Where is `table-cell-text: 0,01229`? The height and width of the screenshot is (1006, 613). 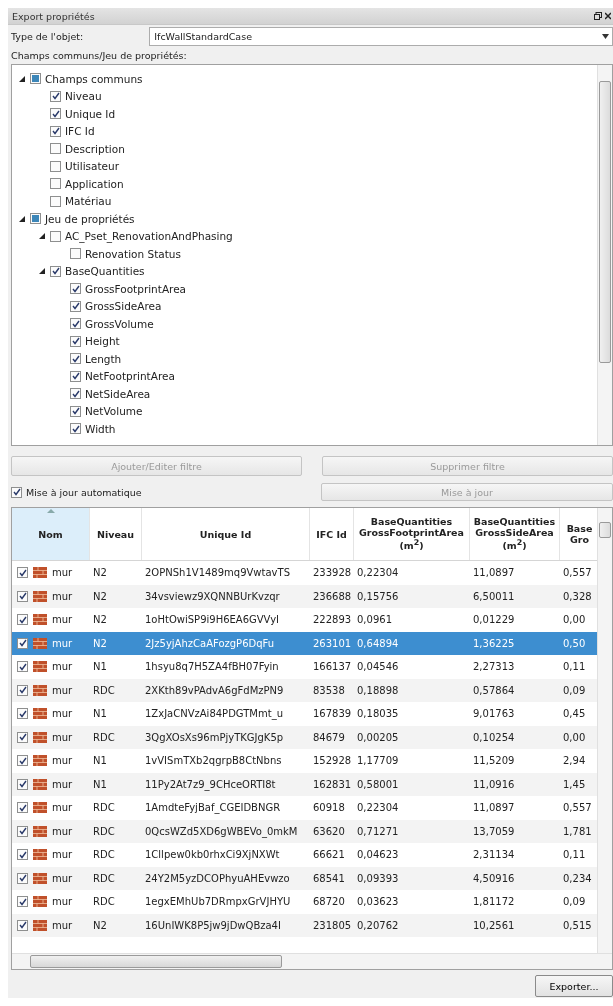 table-cell-text: 0,01229 is located at coordinates (494, 620).